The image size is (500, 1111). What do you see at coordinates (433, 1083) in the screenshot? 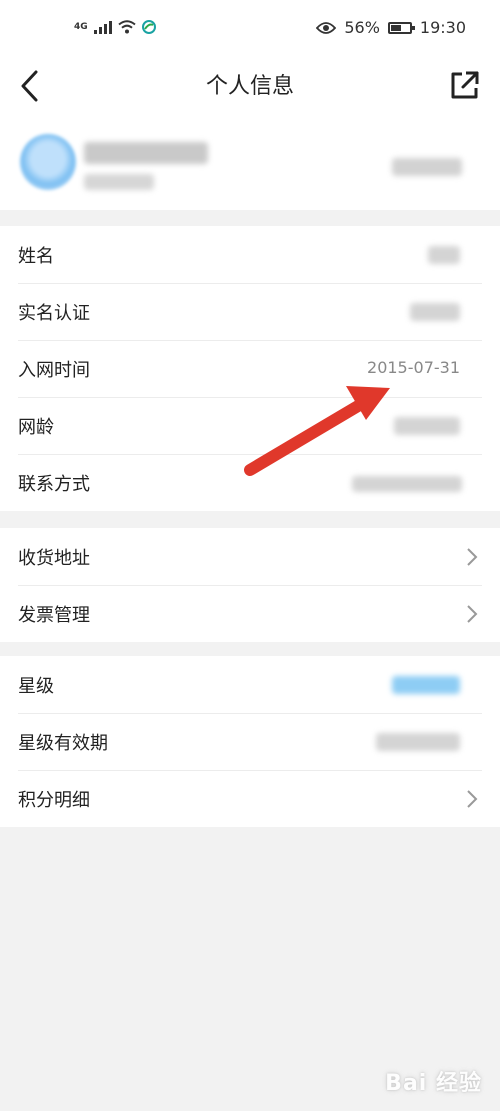
I see `baidu-jingyan-watermark: Bai 经验` at bounding box center [433, 1083].